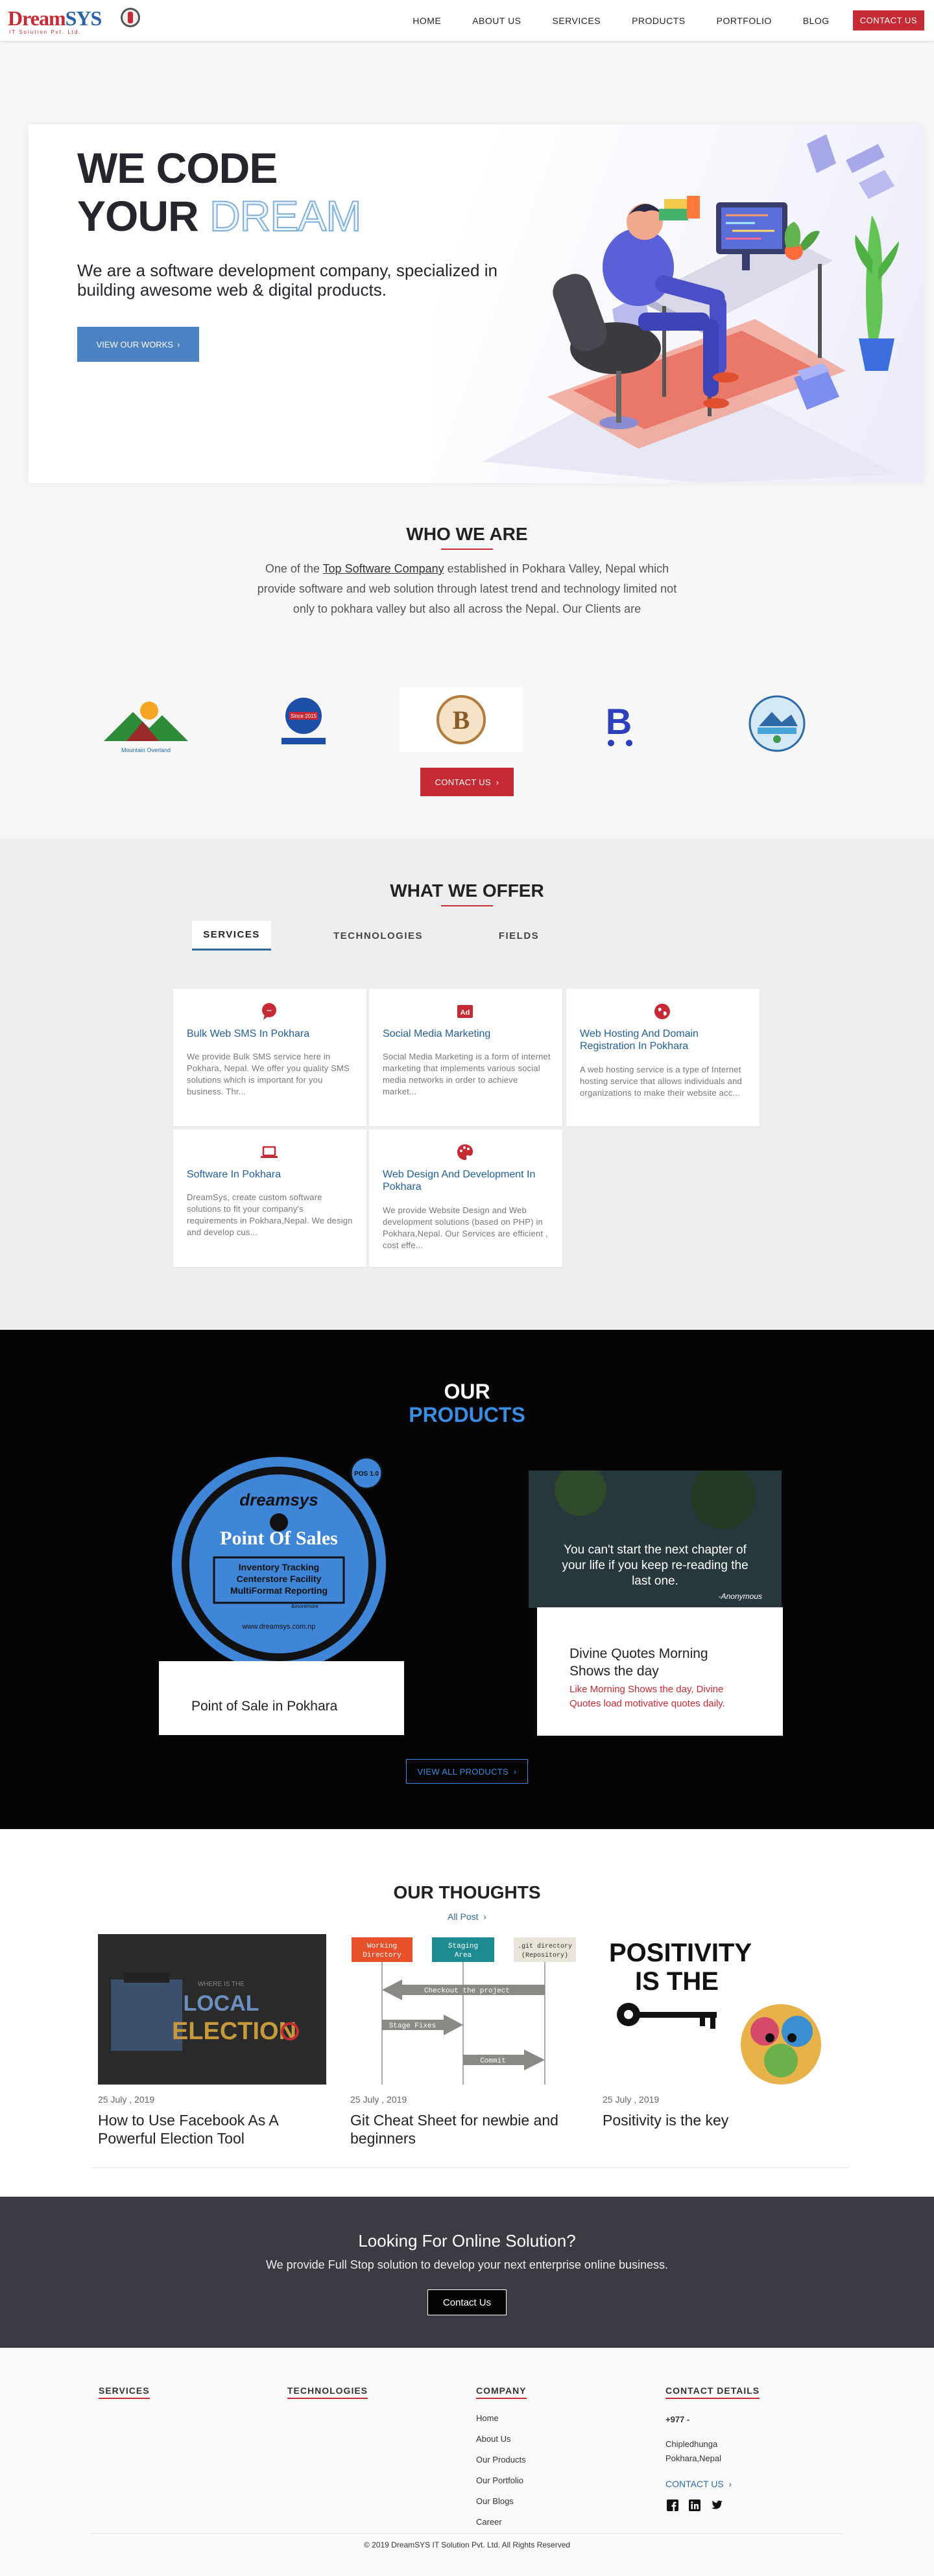 This screenshot has height=2576, width=934. Describe the element at coordinates (577, 21) in the screenshot. I see `nav-services: SERVICES` at that location.